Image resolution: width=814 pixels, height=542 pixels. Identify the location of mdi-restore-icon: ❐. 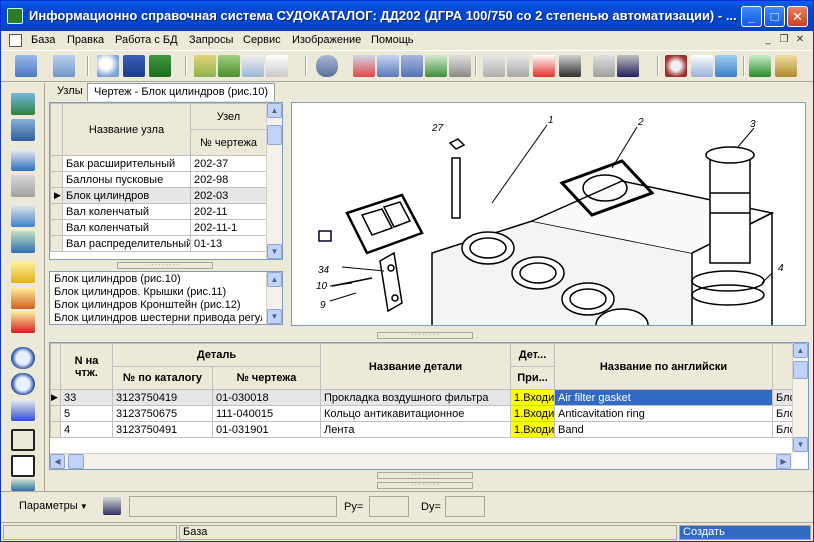
(784, 40).